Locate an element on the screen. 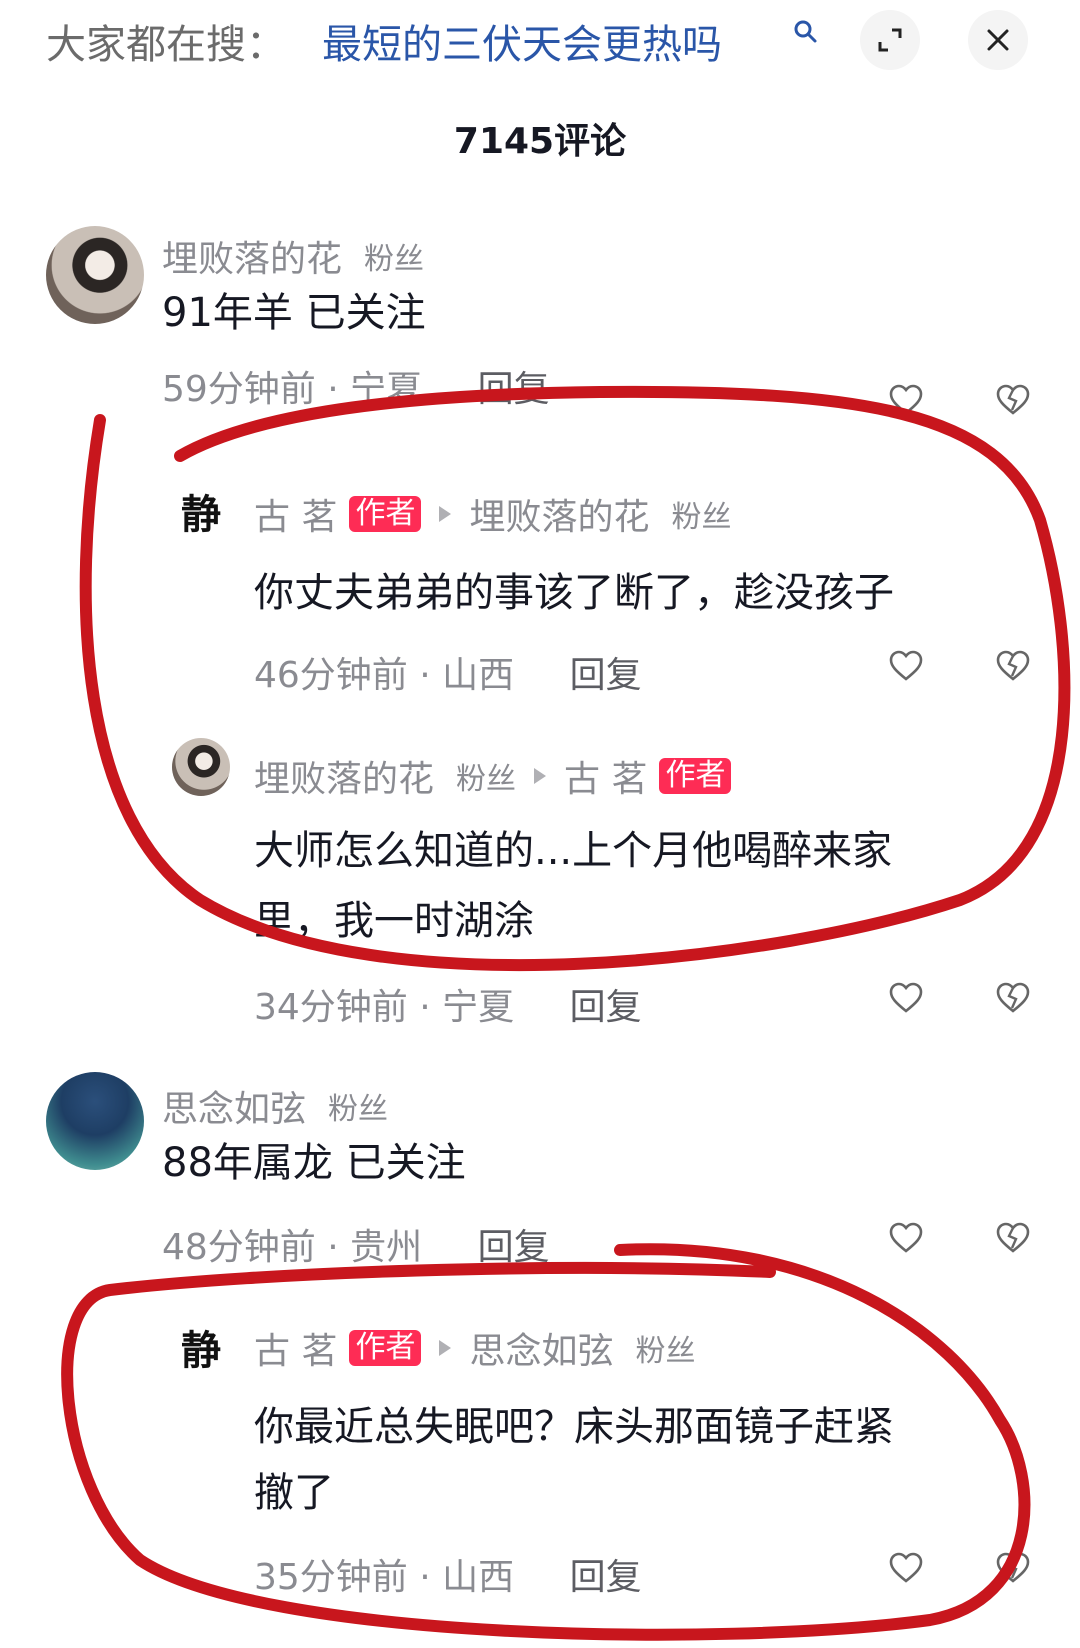  comment-header: 埋败落的花 粉丝 is located at coordinates (293, 256).